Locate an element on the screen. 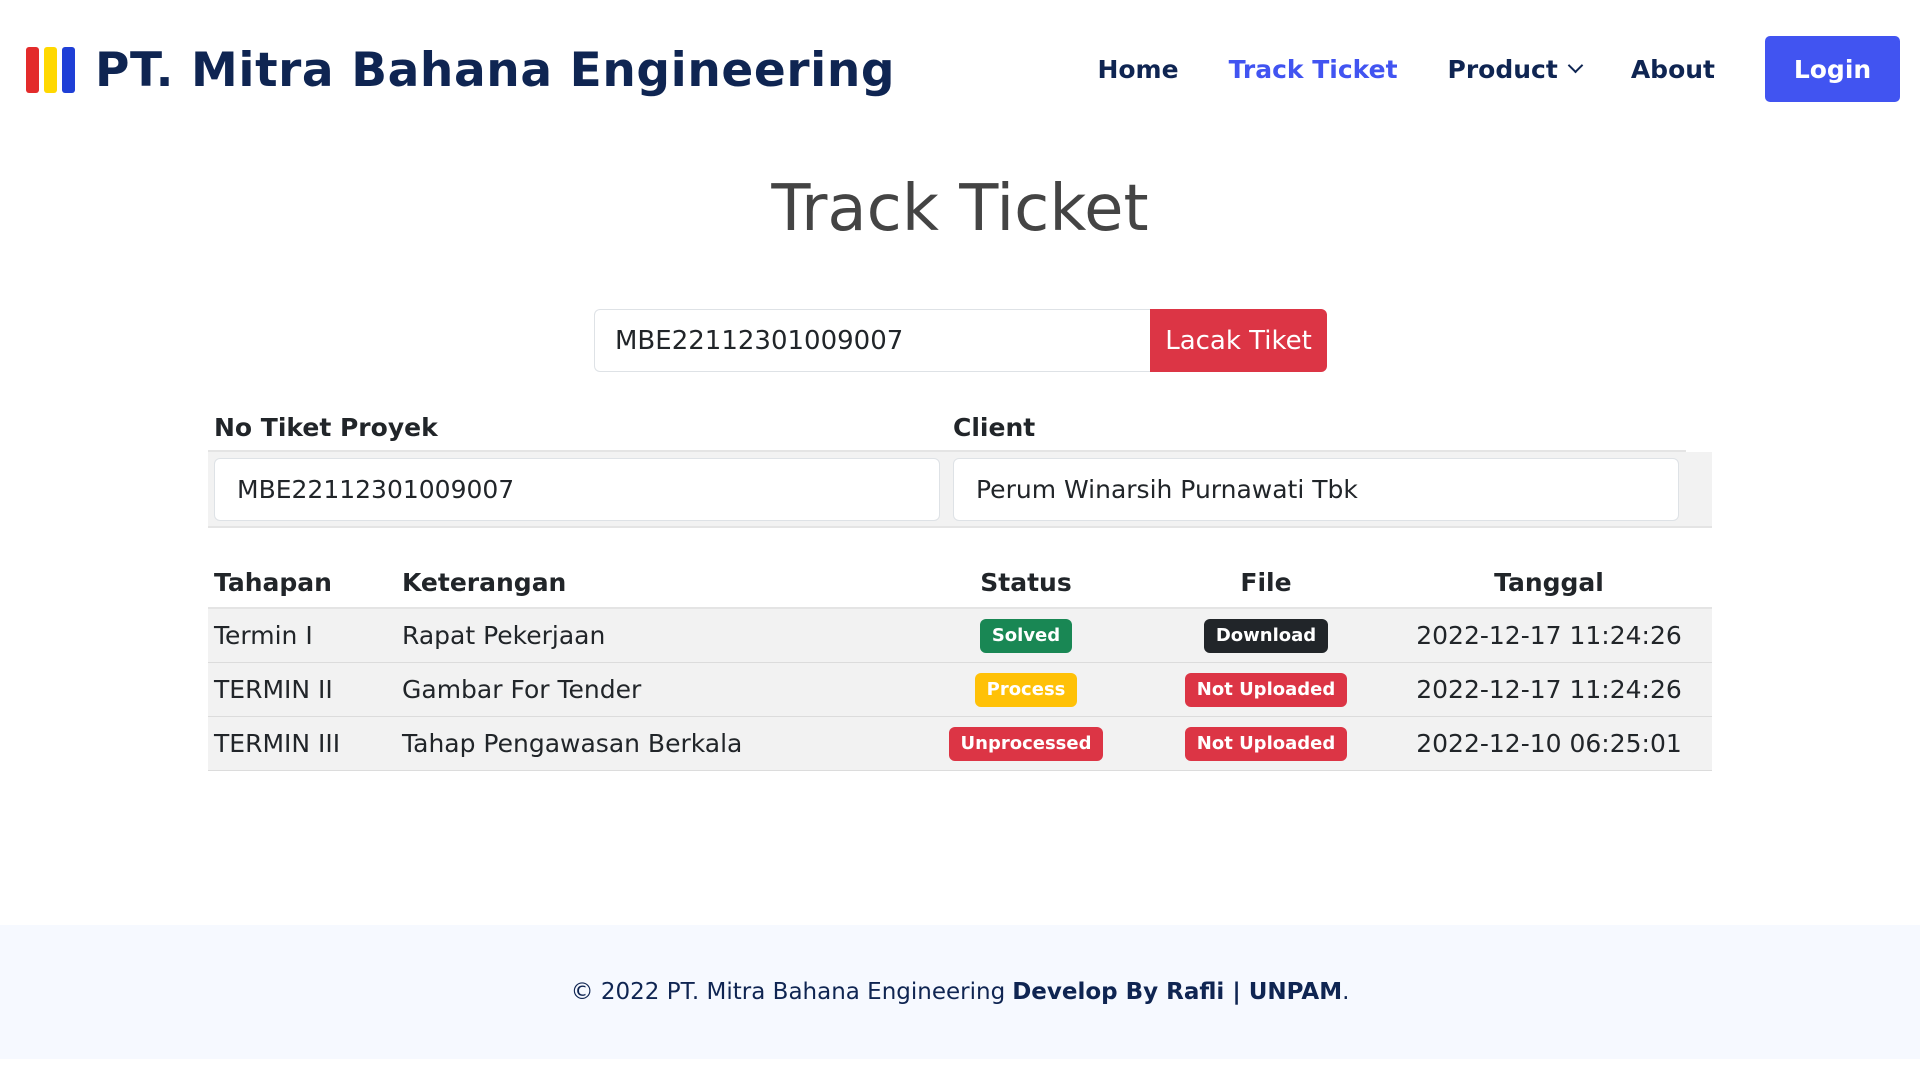 This screenshot has width=1920, height=1080. column-header-file: File is located at coordinates (1266, 583).